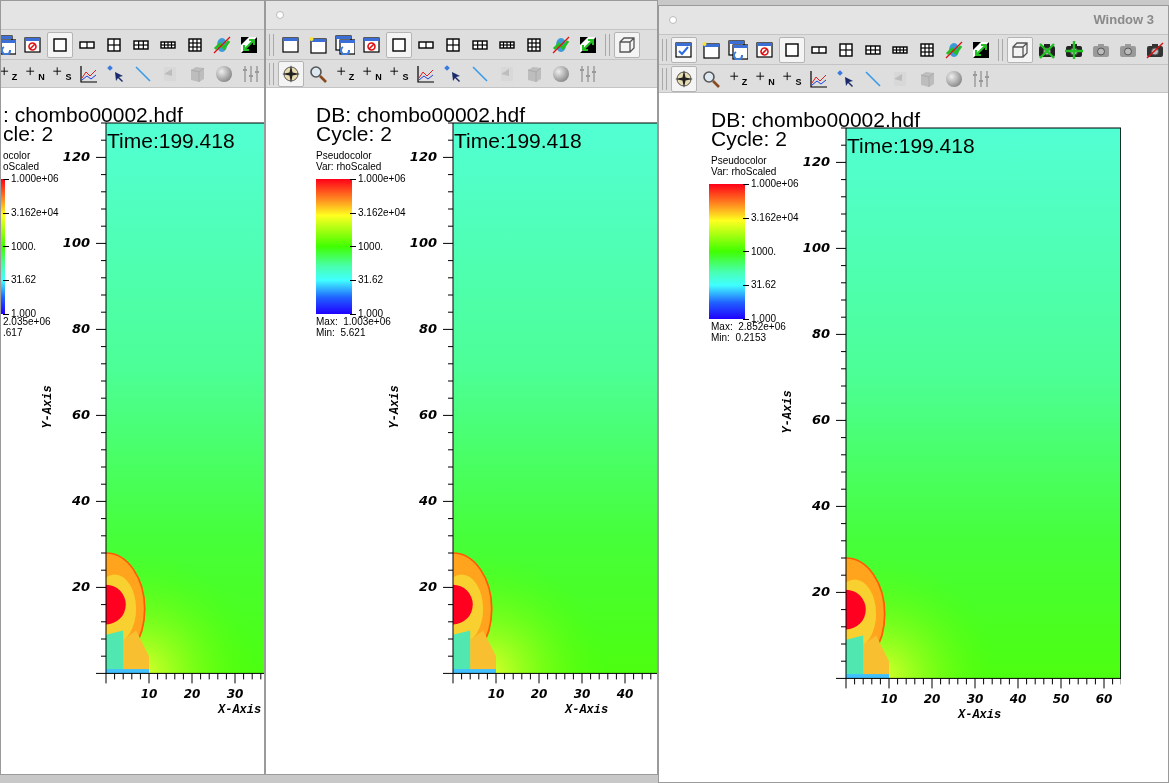 Image resolution: width=1169 pixels, height=783 pixels. I want to click on camera-arrows-icon, so click(1074, 49).